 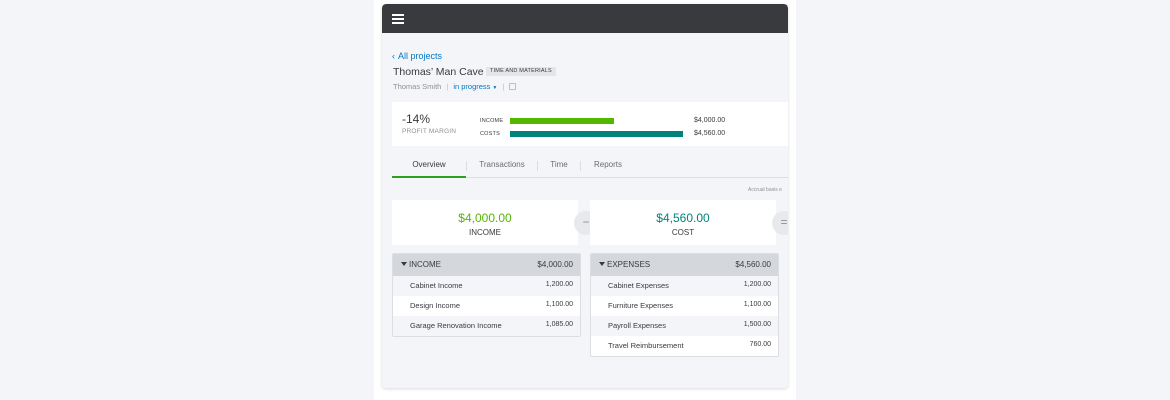 What do you see at coordinates (637, 325) in the screenshot?
I see `row-label: Payroll Expenses` at bounding box center [637, 325].